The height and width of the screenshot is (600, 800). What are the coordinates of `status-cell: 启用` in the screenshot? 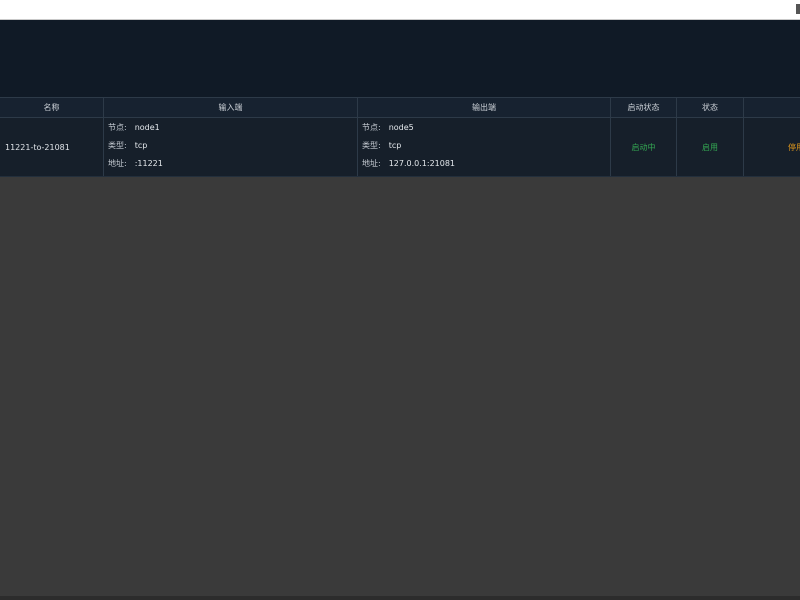 It's located at (710, 147).